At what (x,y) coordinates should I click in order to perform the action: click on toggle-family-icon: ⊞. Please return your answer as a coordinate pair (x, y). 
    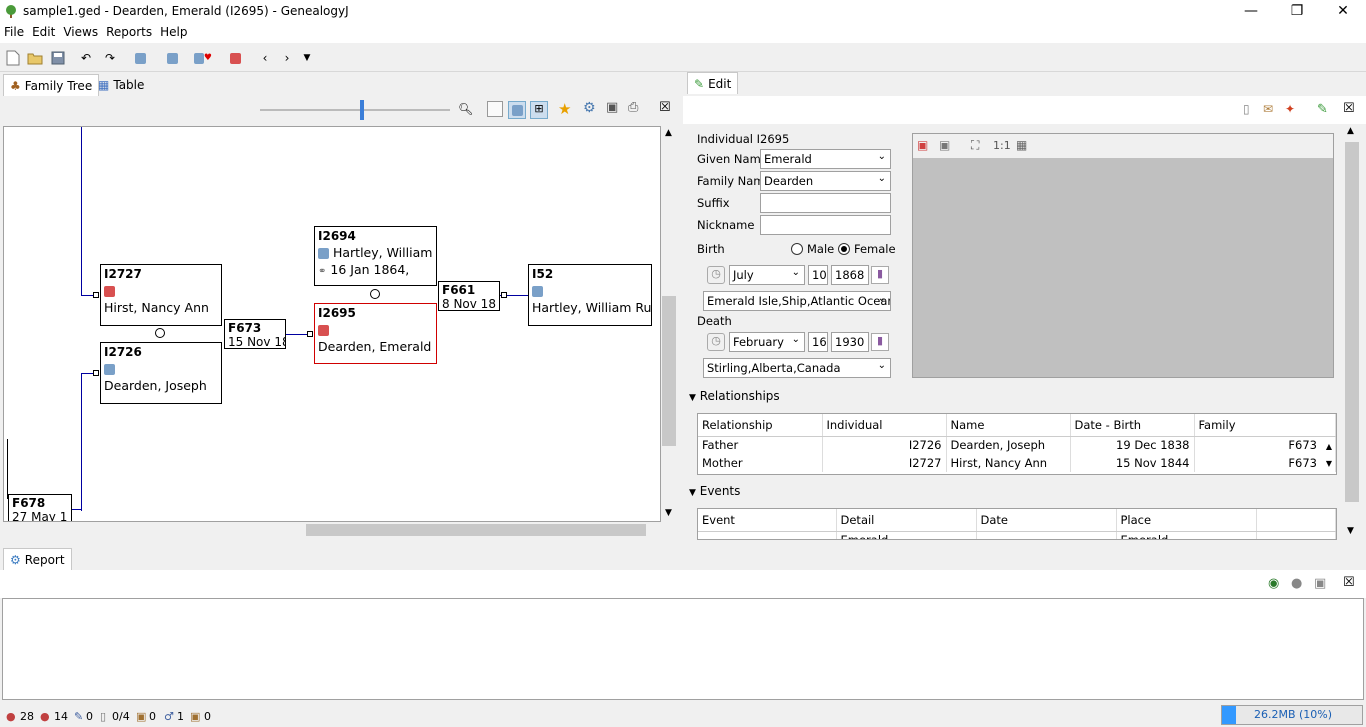
    Looking at the image, I should click on (539, 110).